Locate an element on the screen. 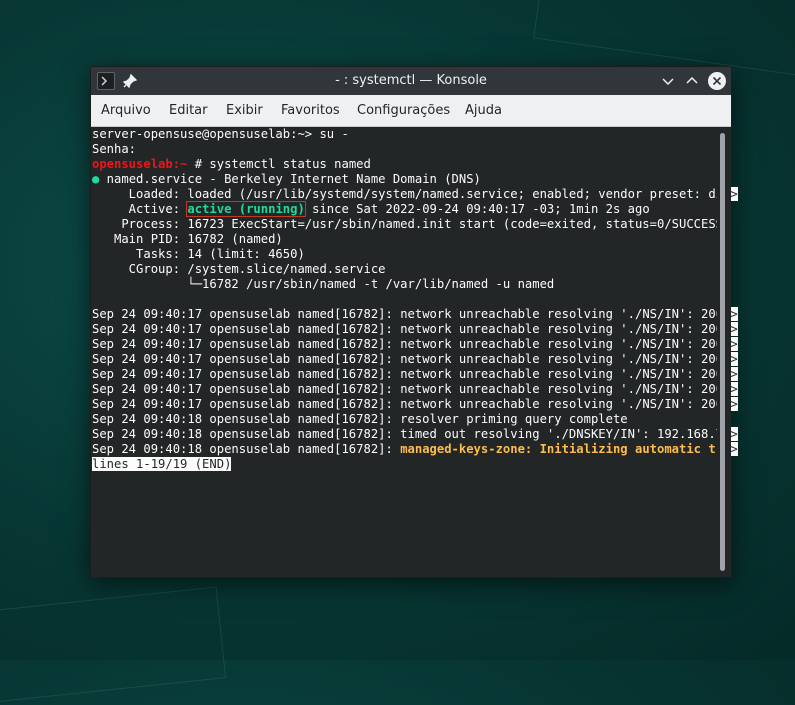 This screenshot has height=705, width=795. title-bar: - : systemctl — Konsole is located at coordinates (411, 81).